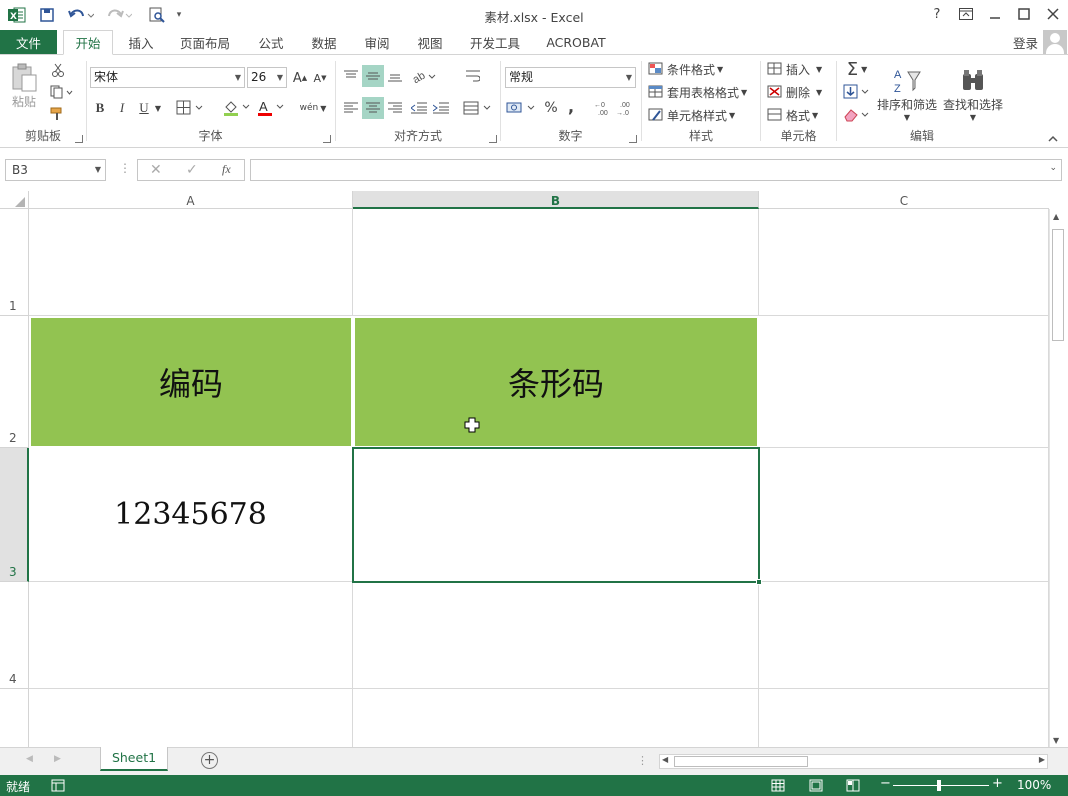 Image resolution: width=1068 pixels, height=796 pixels. What do you see at coordinates (373, 108) in the screenshot?
I see `align-center-icon` at bounding box center [373, 108].